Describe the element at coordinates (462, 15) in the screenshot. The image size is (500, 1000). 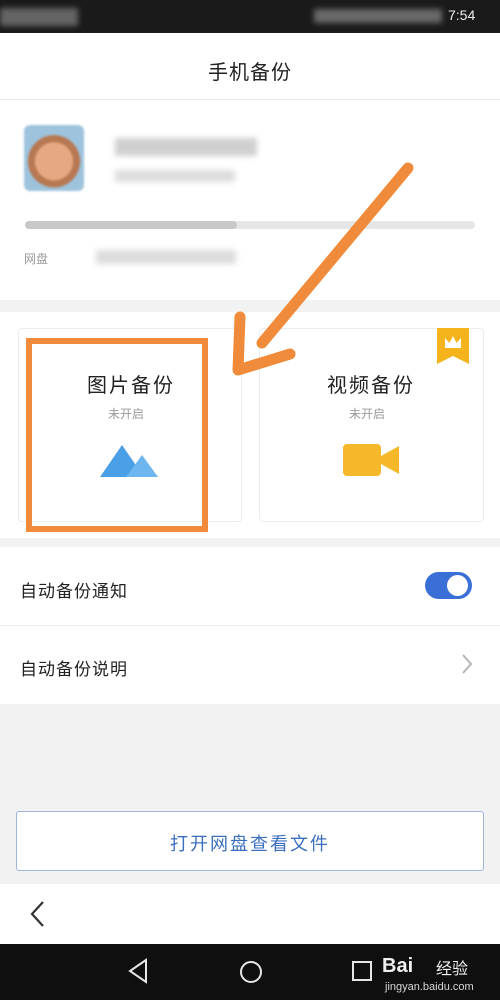
I see `status-time: 7:54` at that location.